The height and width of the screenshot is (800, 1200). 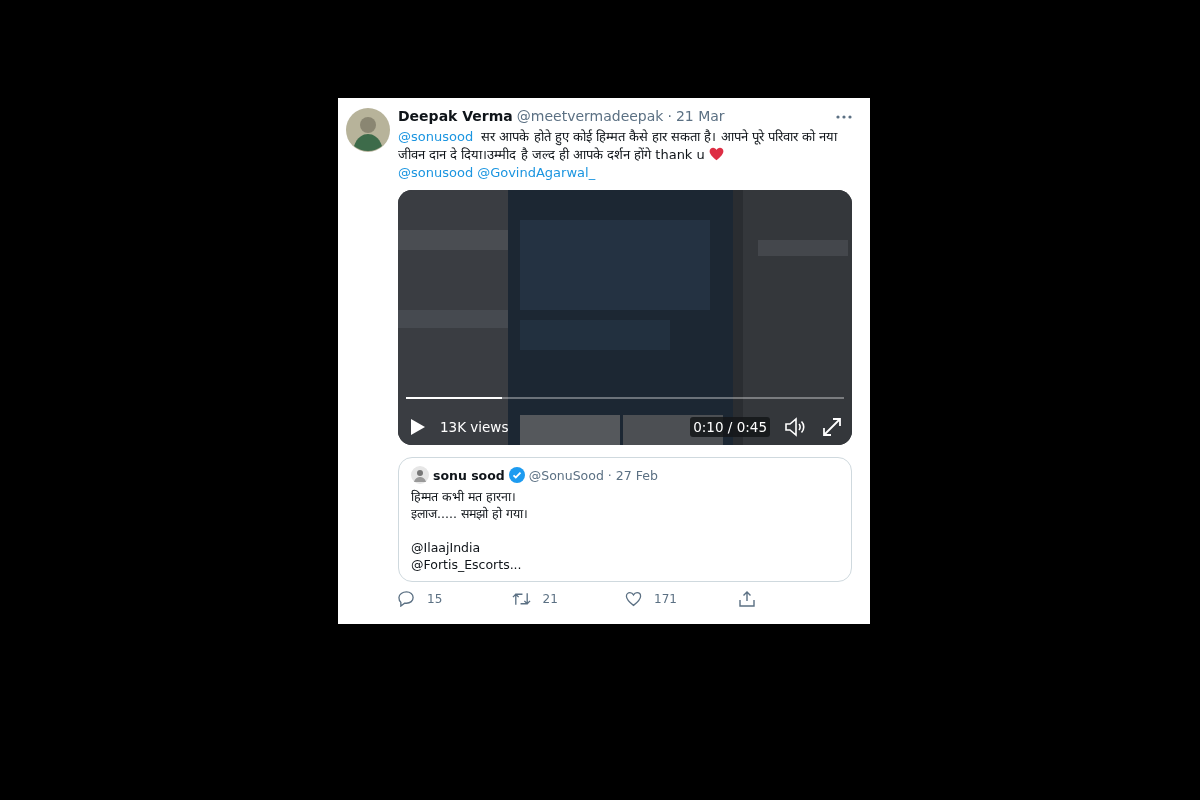 What do you see at coordinates (730, 426) in the screenshot?
I see `video-time: 0:10 / 0:45` at bounding box center [730, 426].